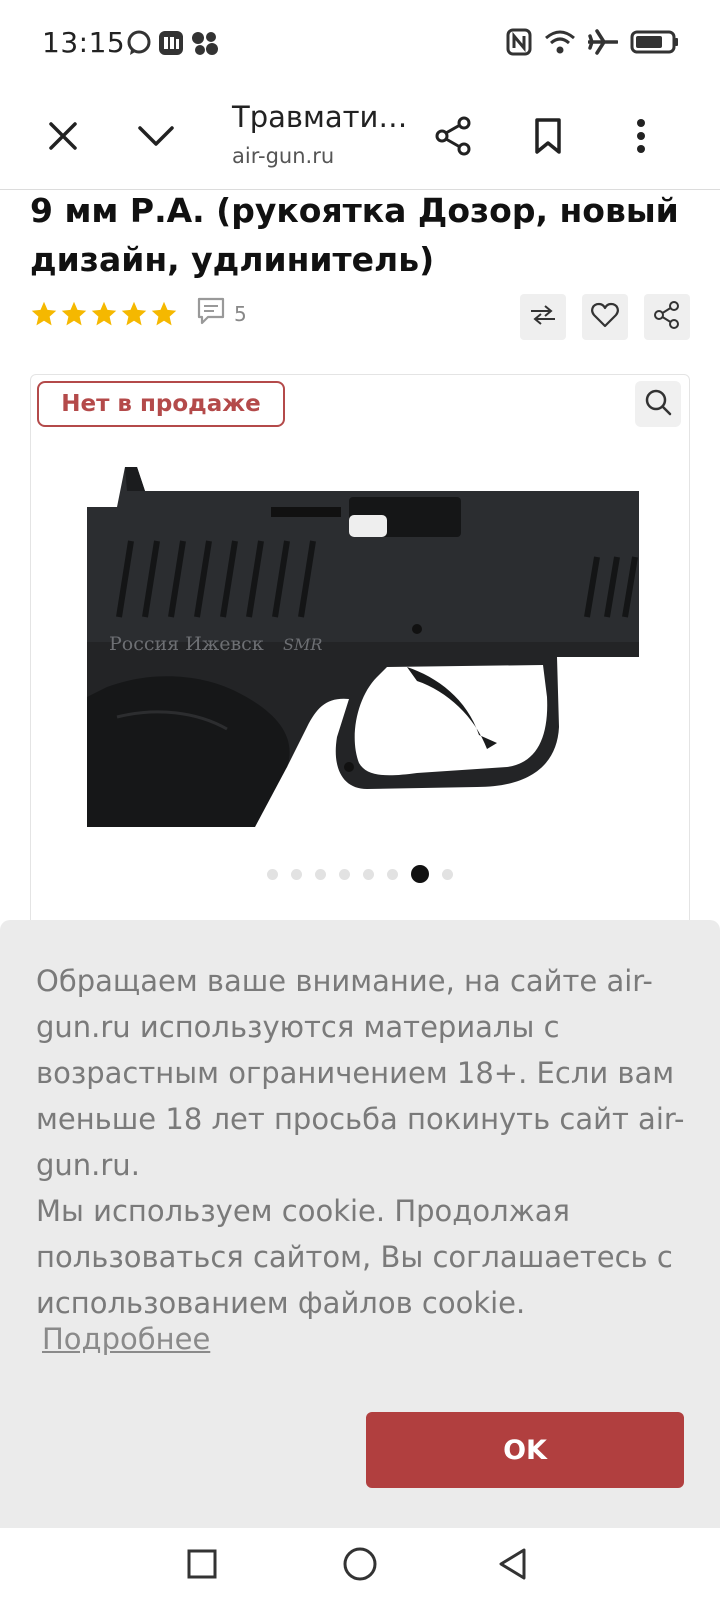 Image resolution: width=720 pixels, height=1604 pixels. I want to click on share-button, so click(453, 138).